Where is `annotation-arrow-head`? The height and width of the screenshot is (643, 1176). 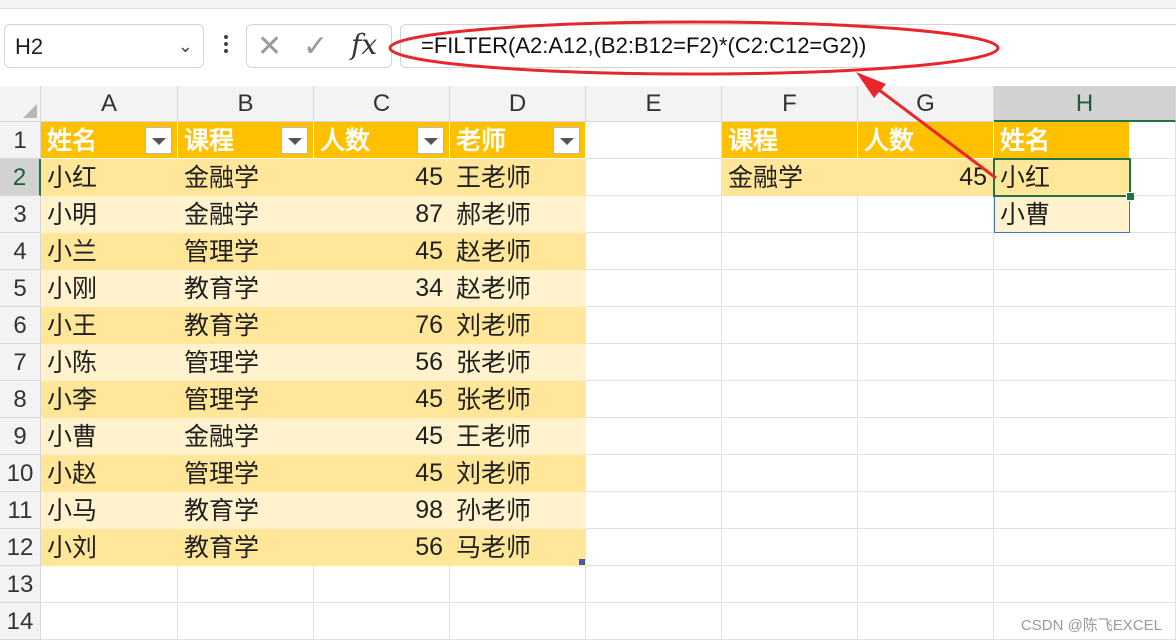 annotation-arrow-head is located at coordinates (871, 85).